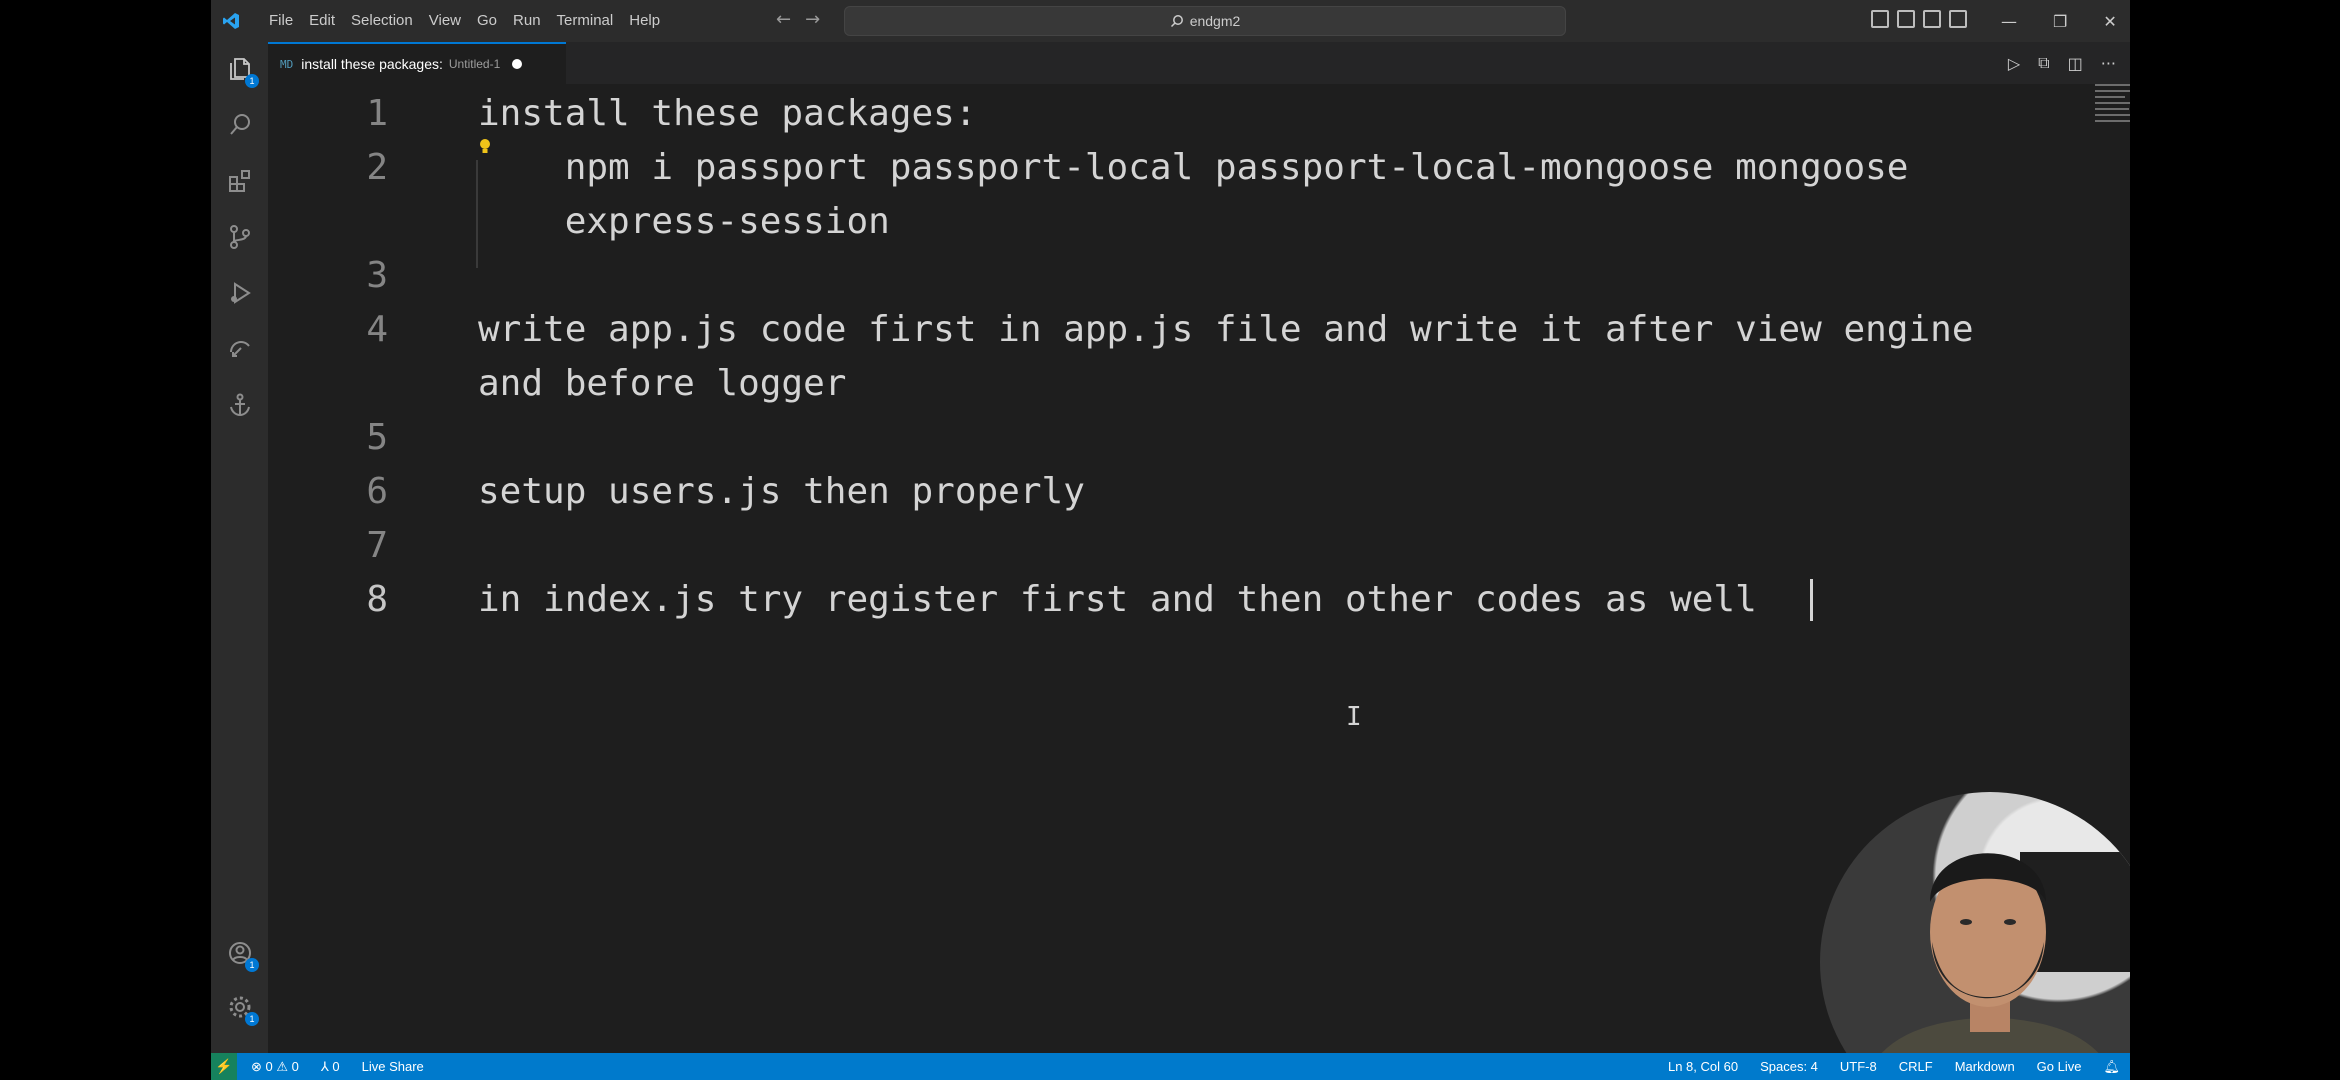 The image size is (2340, 1080). Describe the element at coordinates (242, 955) in the screenshot. I see `accounts-icon: 1` at that location.